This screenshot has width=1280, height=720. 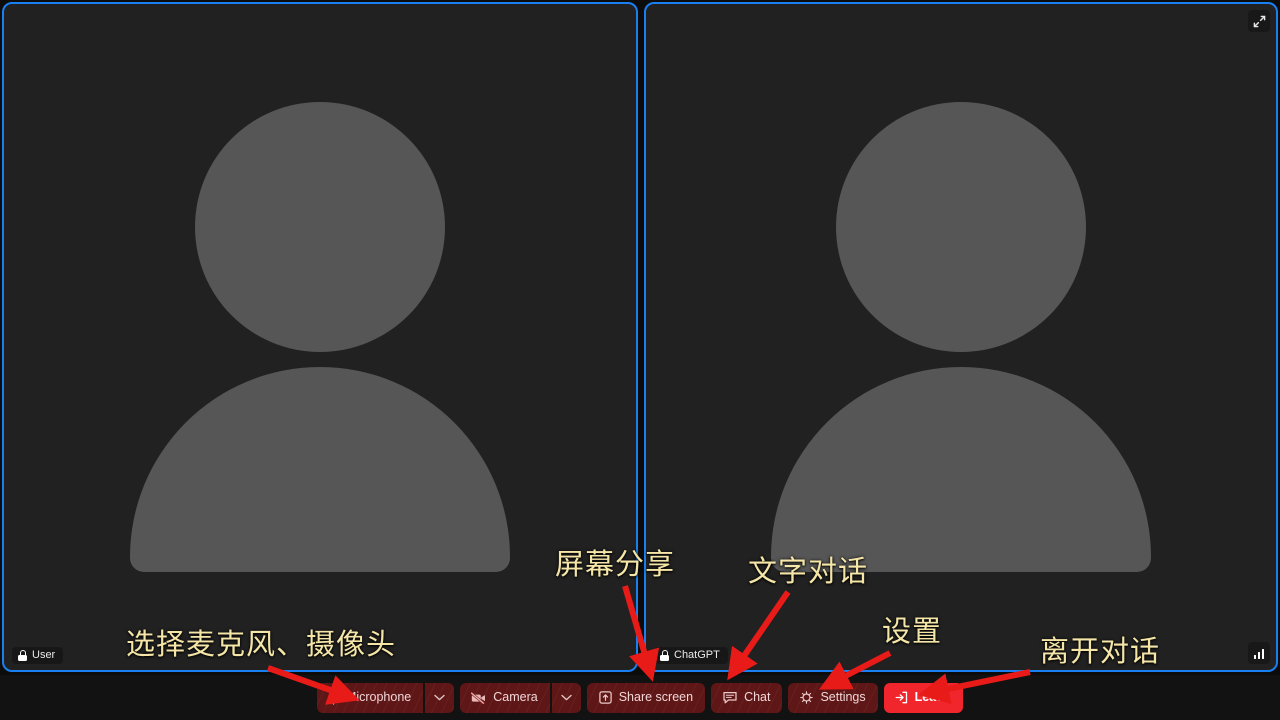 I want to click on microphone-dropdown-button, so click(x=439, y=697).